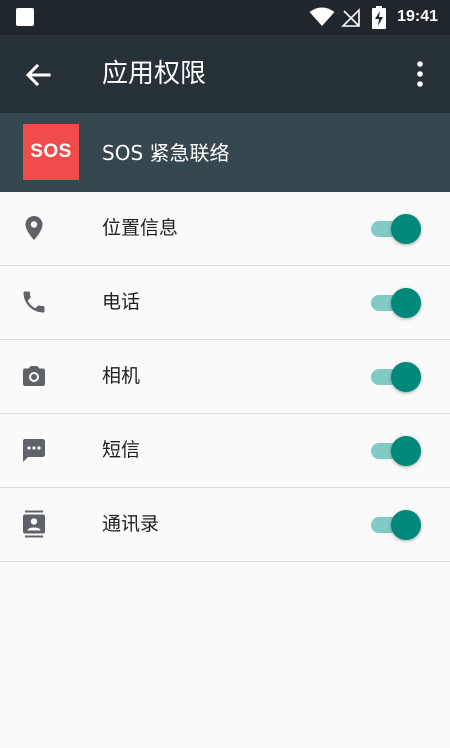 This screenshot has height=748, width=450. What do you see at coordinates (131, 524) in the screenshot?
I see `permission-label: 通讯录` at bounding box center [131, 524].